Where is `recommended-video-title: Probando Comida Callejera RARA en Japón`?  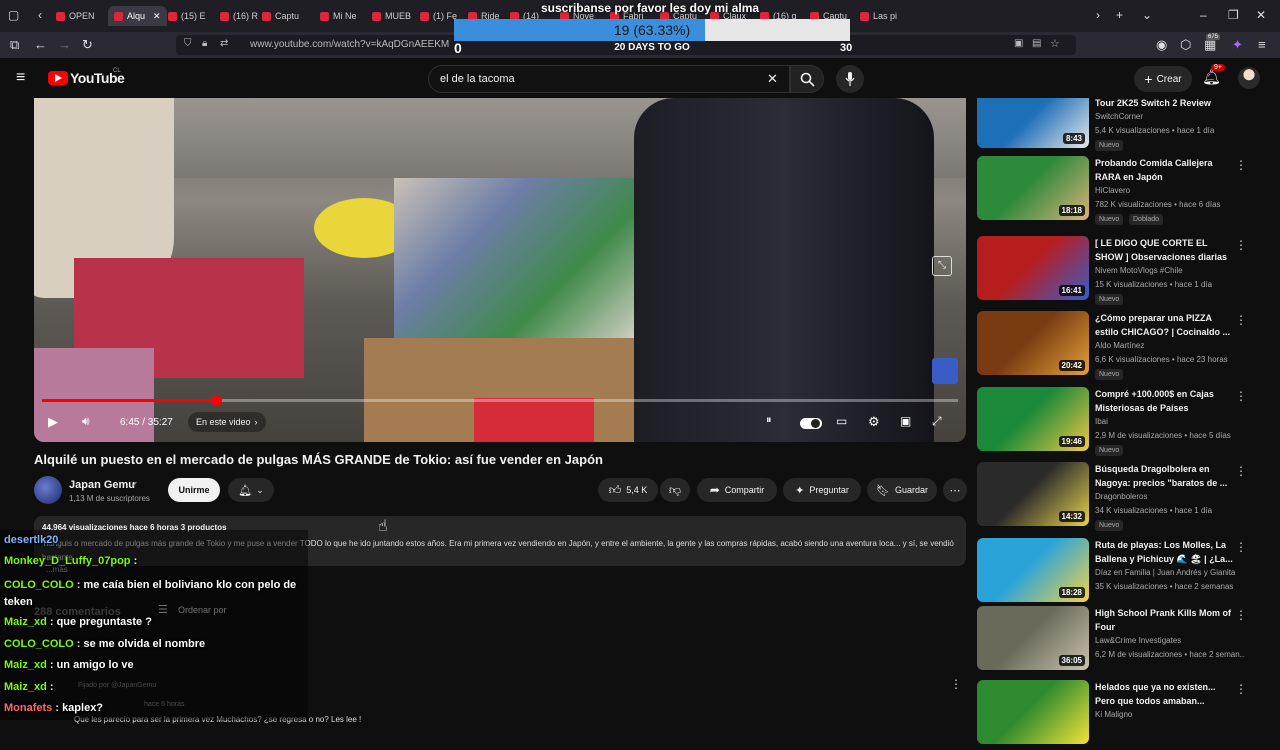
recommended-video-title: Probando Comida Callejera RARA en Japón is located at coordinates (1164, 170).